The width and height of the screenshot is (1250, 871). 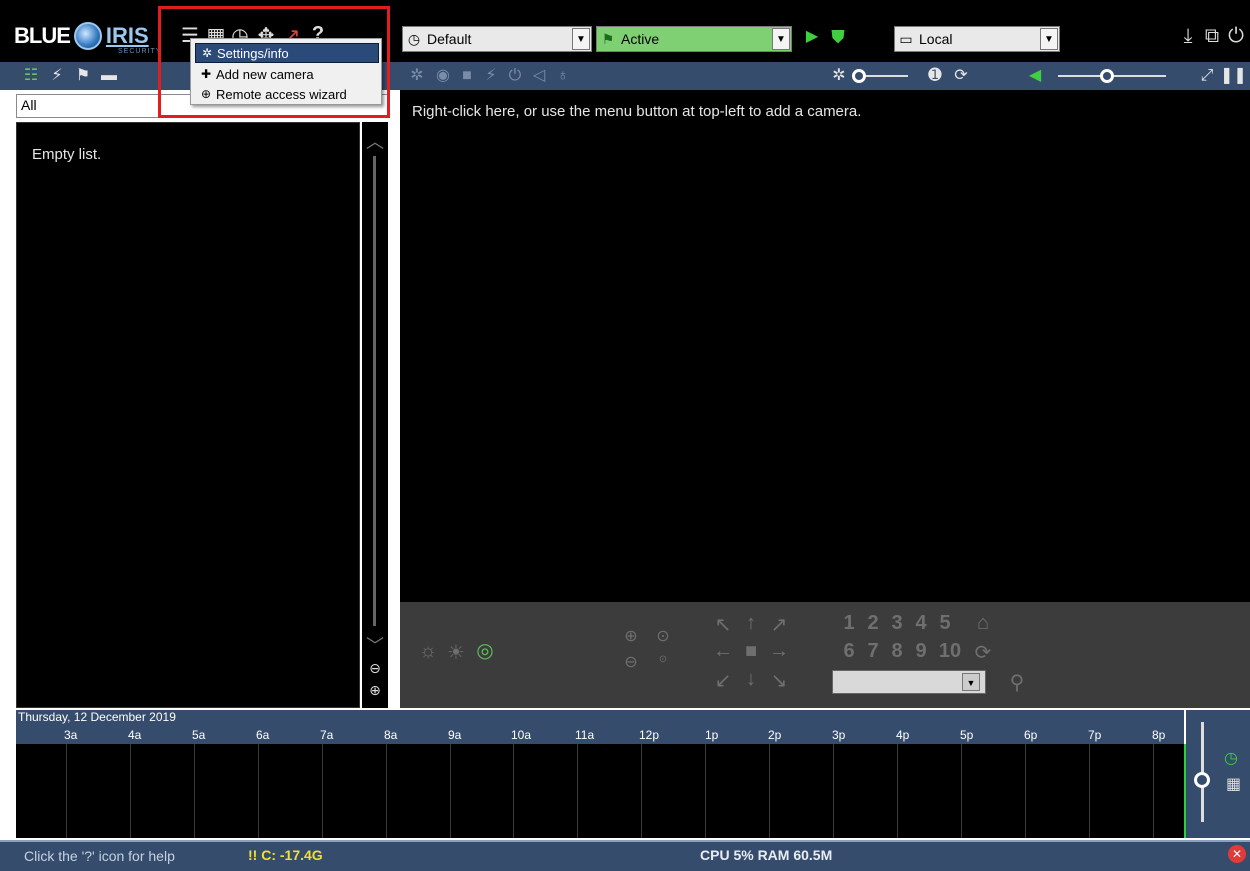 I want to click on home-icon: ⌂, so click(x=983, y=623).